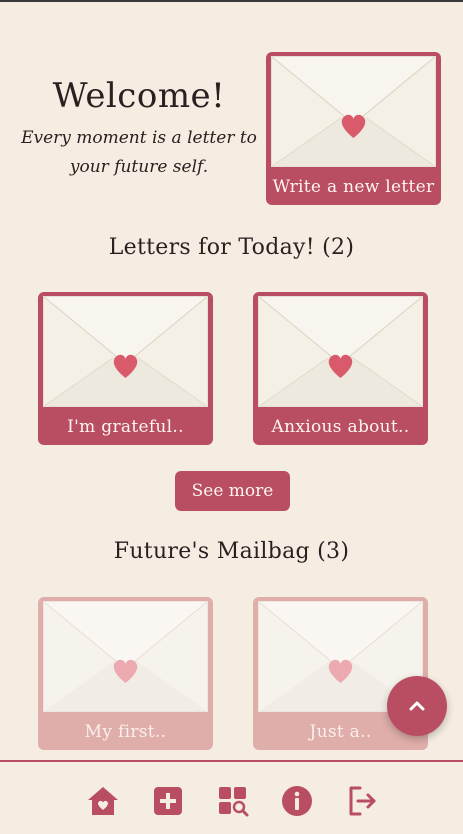 Image resolution: width=463 pixels, height=834 pixels. Describe the element at coordinates (340, 427) in the screenshot. I see `letter-card-label: Anxious about..` at that location.